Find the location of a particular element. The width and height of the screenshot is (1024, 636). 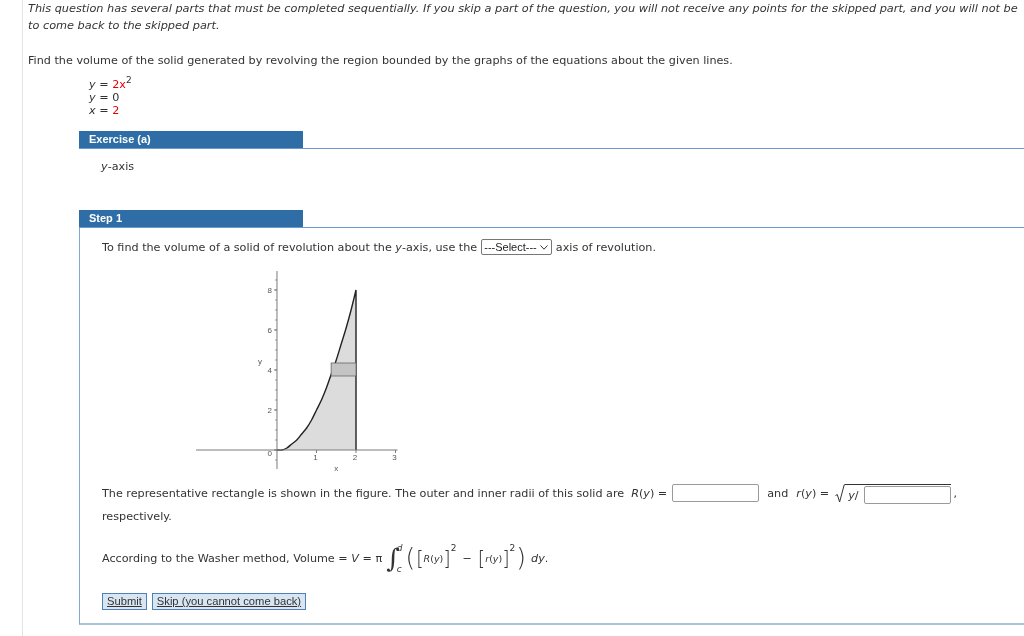

radicand-text: y/ is located at coordinates (853, 495).